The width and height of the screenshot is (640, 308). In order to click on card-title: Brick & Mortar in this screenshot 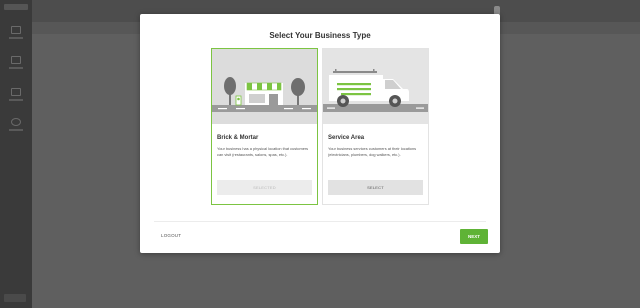, I will do `click(238, 138)`.